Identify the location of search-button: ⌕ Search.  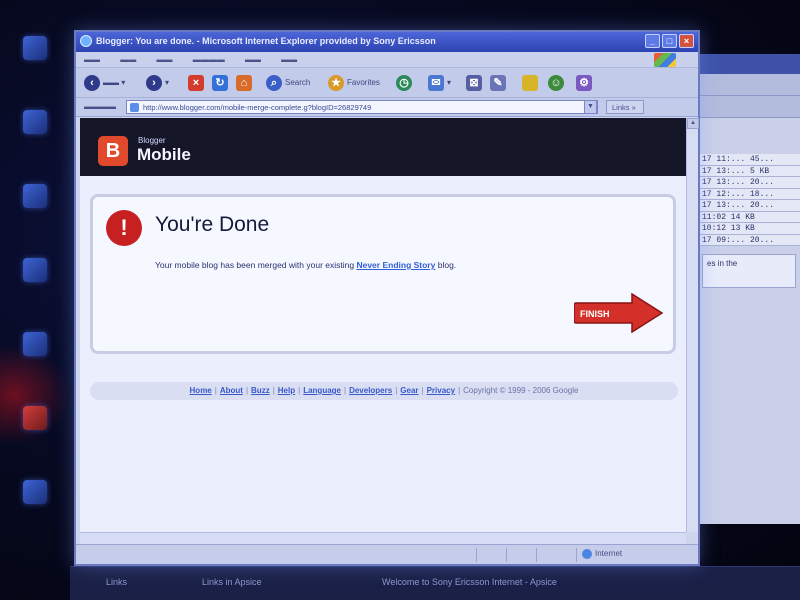
(288, 83).